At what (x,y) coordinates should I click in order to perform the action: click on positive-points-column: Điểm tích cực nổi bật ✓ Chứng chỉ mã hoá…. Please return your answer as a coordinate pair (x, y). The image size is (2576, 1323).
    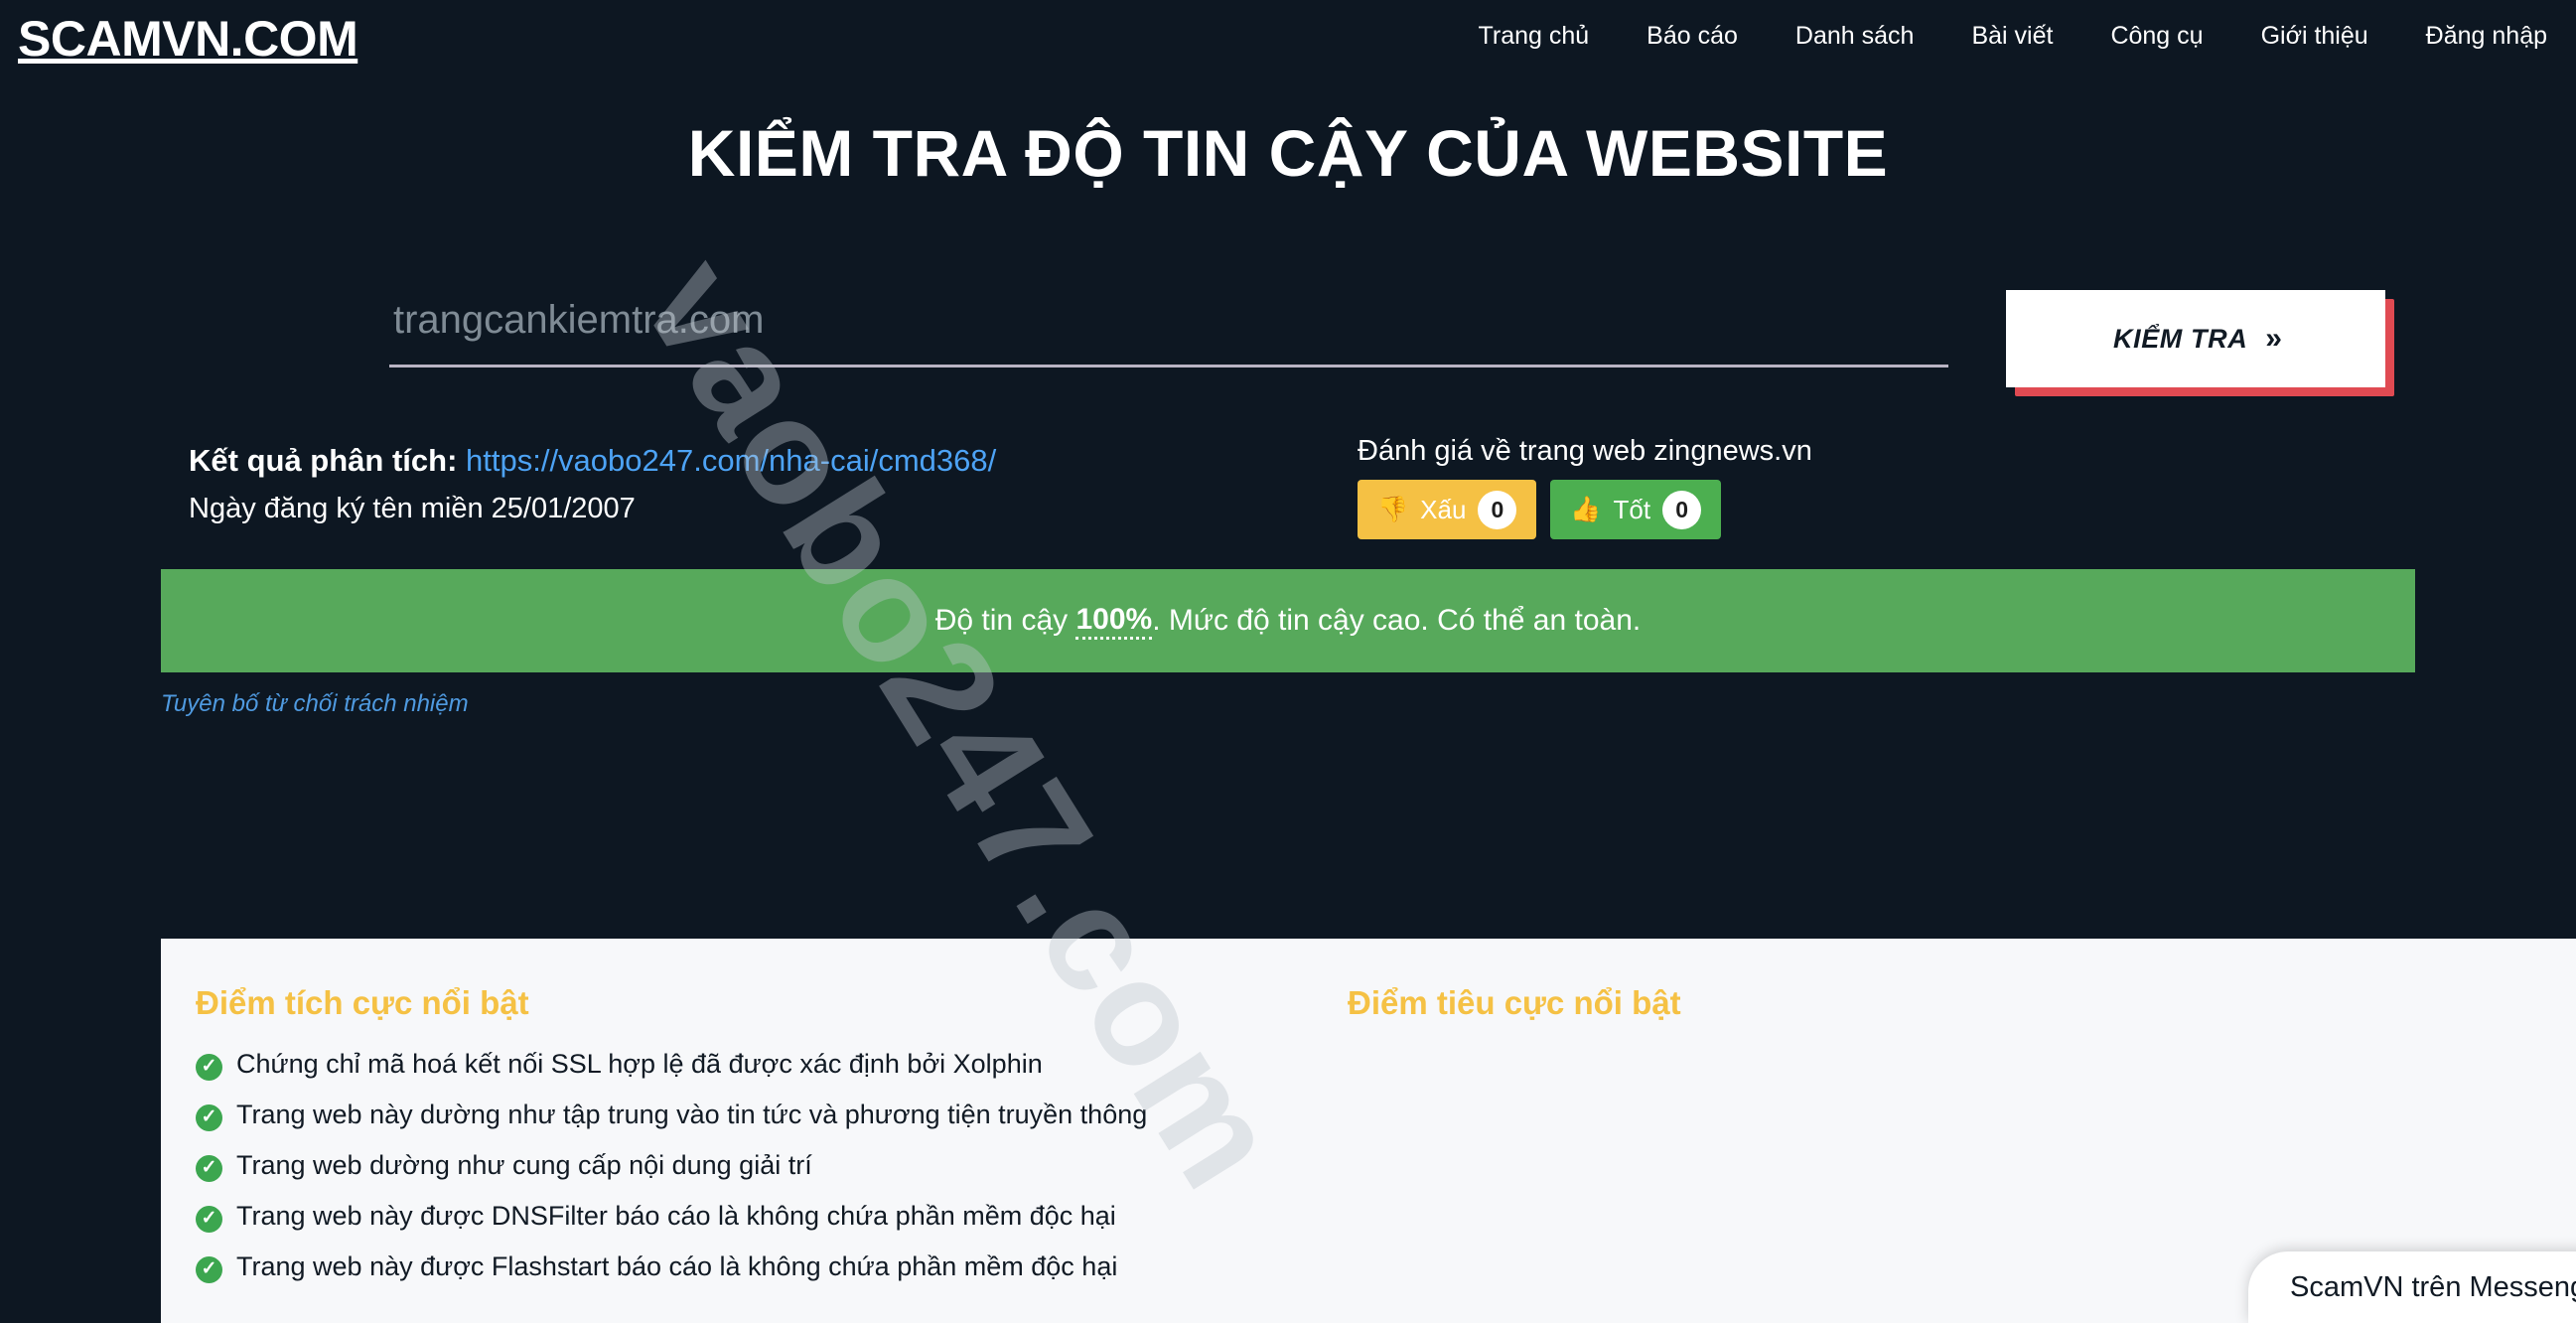
    Looking at the image, I should click on (742, 1143).